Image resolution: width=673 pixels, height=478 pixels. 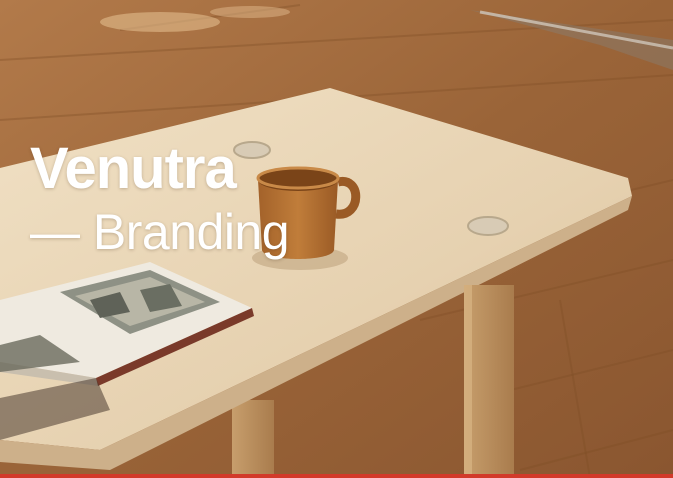 What do you see at coordinates (488, 226) in the screenshot?
I see `table-plug` at bounding box center [488, 226].